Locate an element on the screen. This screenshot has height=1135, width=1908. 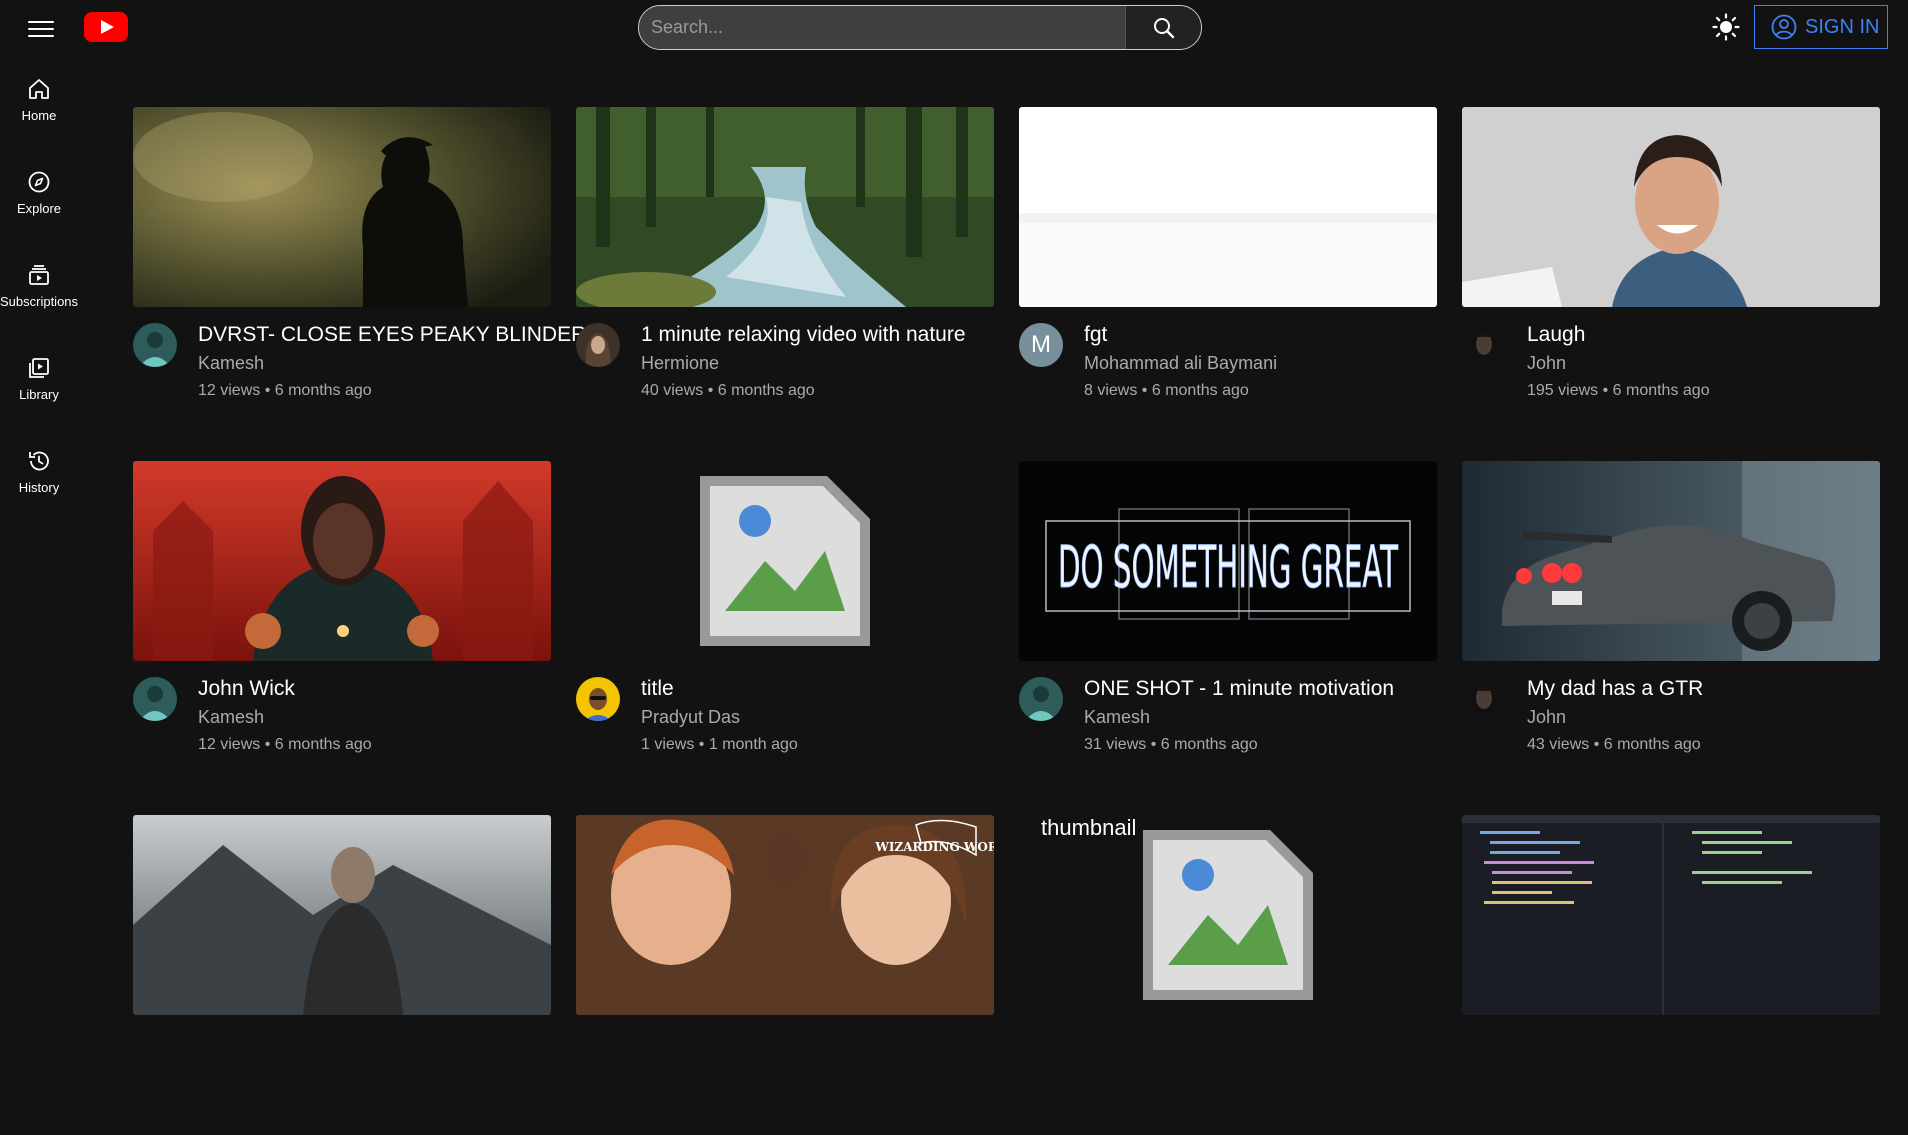
hamburger-menu-icon is located at coordinates (41, 27).